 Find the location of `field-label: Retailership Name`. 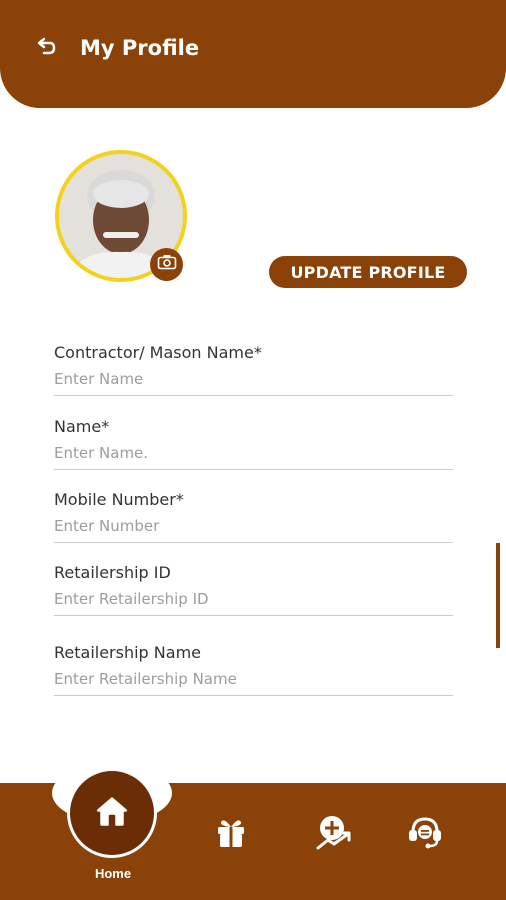

field-label: Retailership Name is located at coordinates (127, 652).